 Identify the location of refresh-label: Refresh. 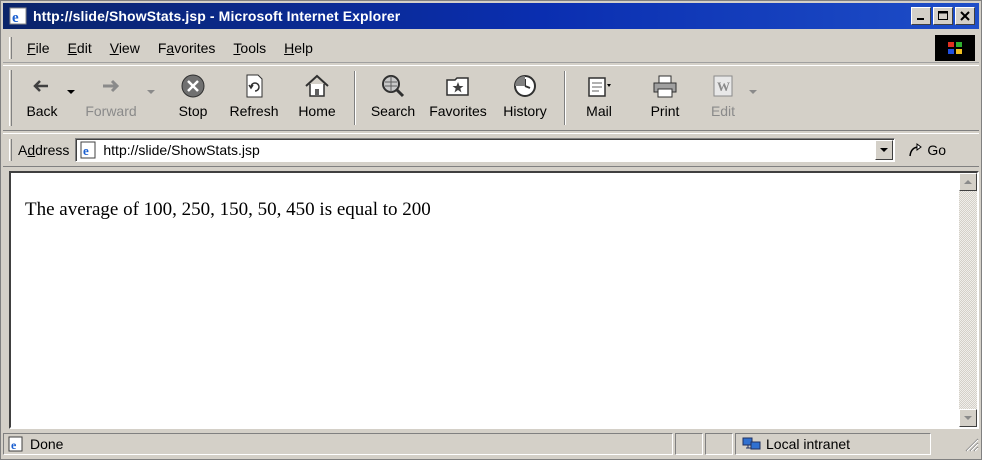
(254, 111).